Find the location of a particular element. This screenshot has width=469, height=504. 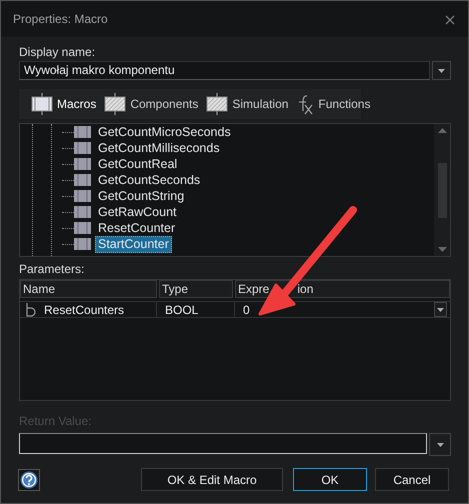

dialog-button: OK & Edit Macro is located at coordinates (212, 479).